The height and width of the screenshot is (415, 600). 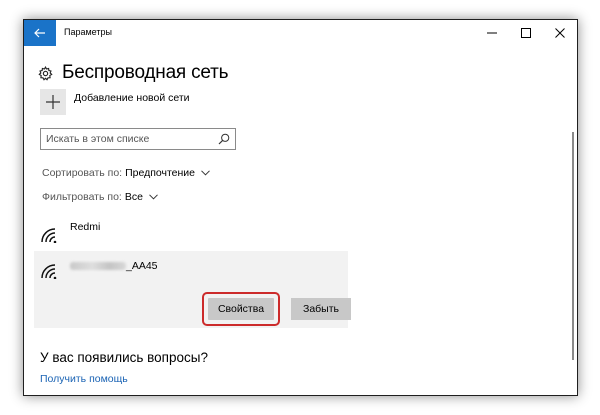 I want to click on network-name: Redmi, so click(x=85, y=227).